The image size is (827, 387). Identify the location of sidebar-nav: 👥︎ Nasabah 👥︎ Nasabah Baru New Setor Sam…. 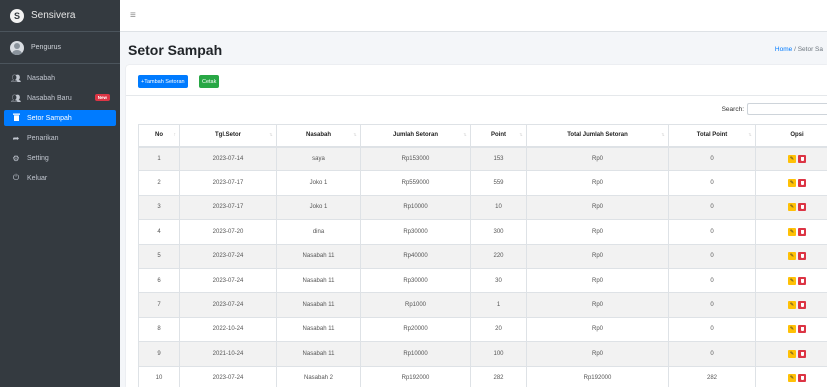
(60, 125).